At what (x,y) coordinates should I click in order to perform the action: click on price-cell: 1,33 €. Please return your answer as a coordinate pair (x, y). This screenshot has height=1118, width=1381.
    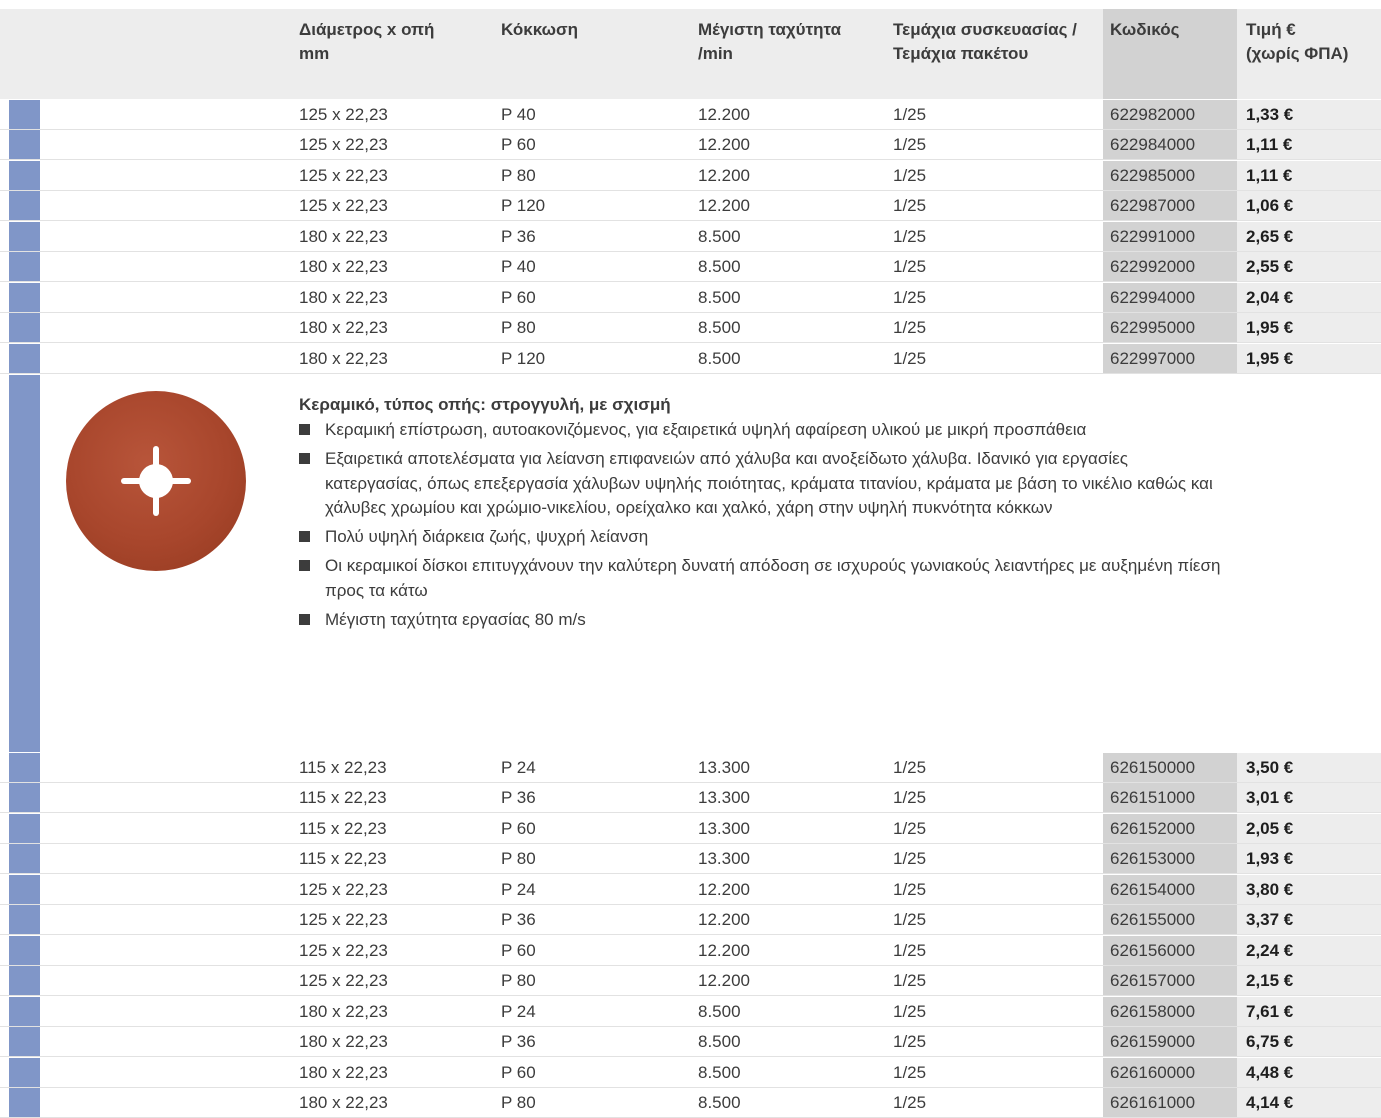
    Looking at the image, I should click on (1270, 114).